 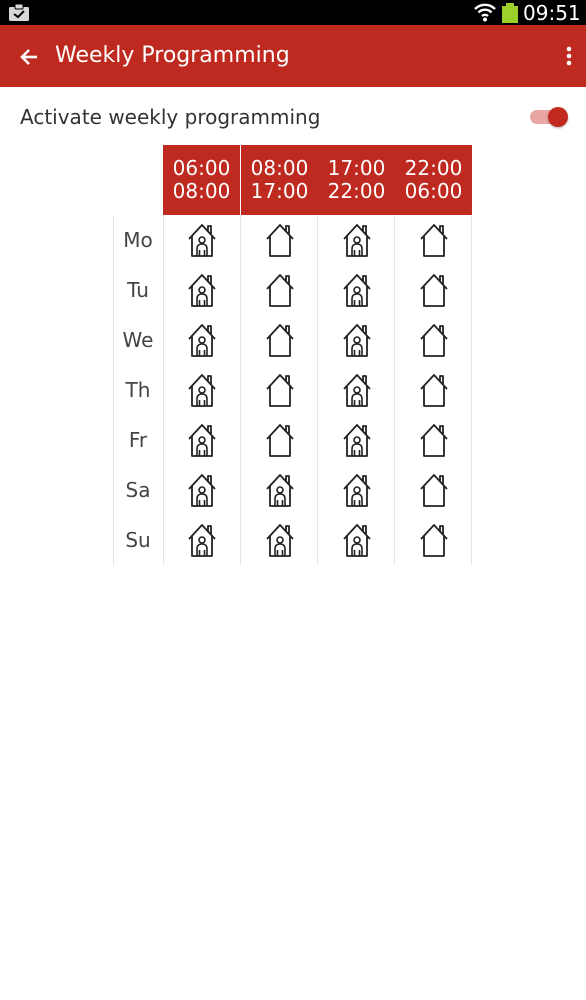 I want to click on back-arrow-icon, so click(x=29, y=57).